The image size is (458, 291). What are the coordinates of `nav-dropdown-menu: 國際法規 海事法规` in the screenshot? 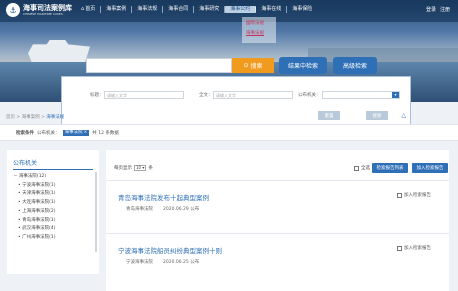 It's located at (259, 30).